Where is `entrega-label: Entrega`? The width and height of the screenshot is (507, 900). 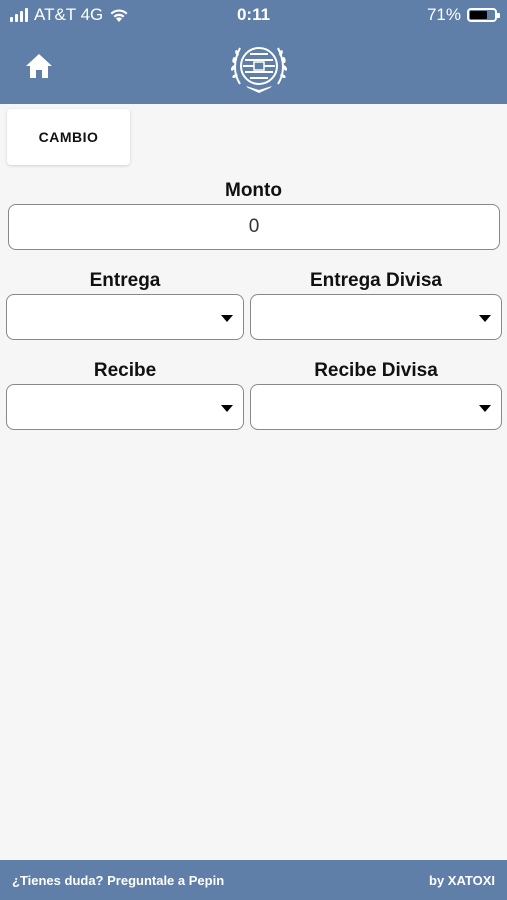 entrega-label: Entrega is located at coordinates (125, 280).